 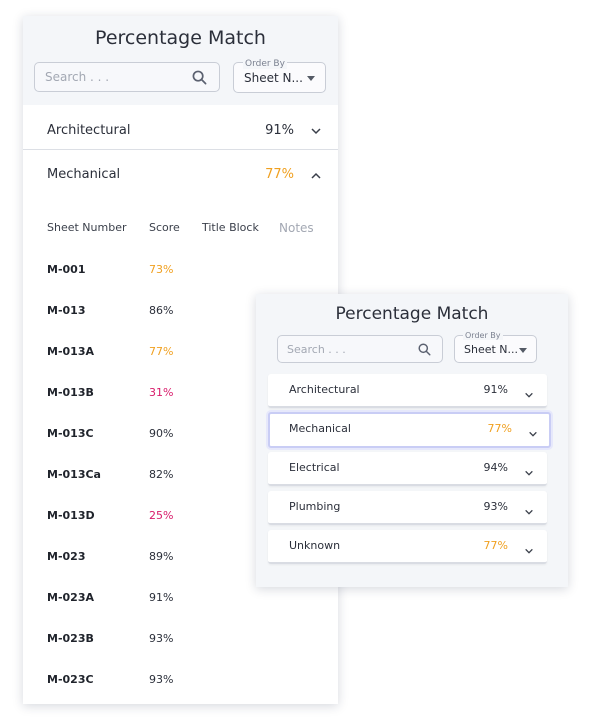 What do you see at coordinates (180, 642) in the screenshot?
I see `table-row: M-023B 93%` at bounding box center [180, 642].